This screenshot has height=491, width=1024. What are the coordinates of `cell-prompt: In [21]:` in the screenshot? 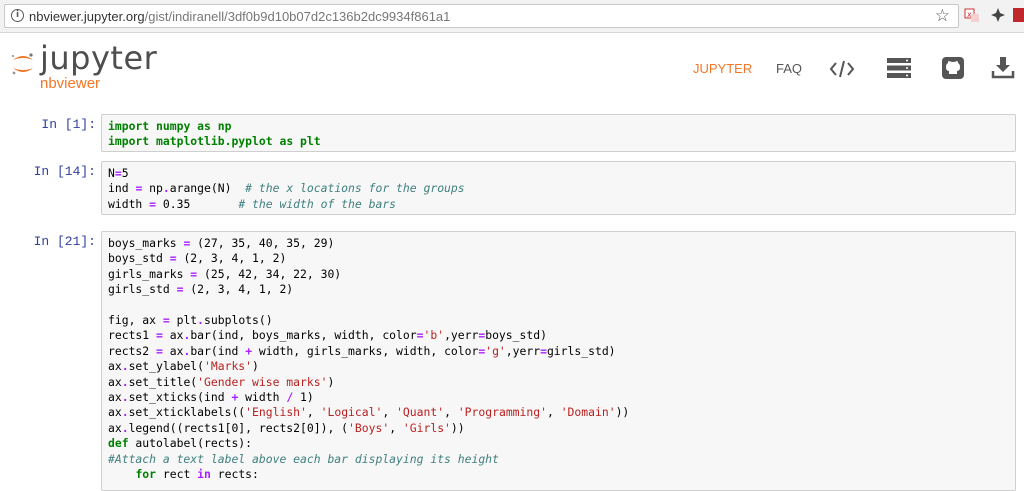 It's located at (64, 241).